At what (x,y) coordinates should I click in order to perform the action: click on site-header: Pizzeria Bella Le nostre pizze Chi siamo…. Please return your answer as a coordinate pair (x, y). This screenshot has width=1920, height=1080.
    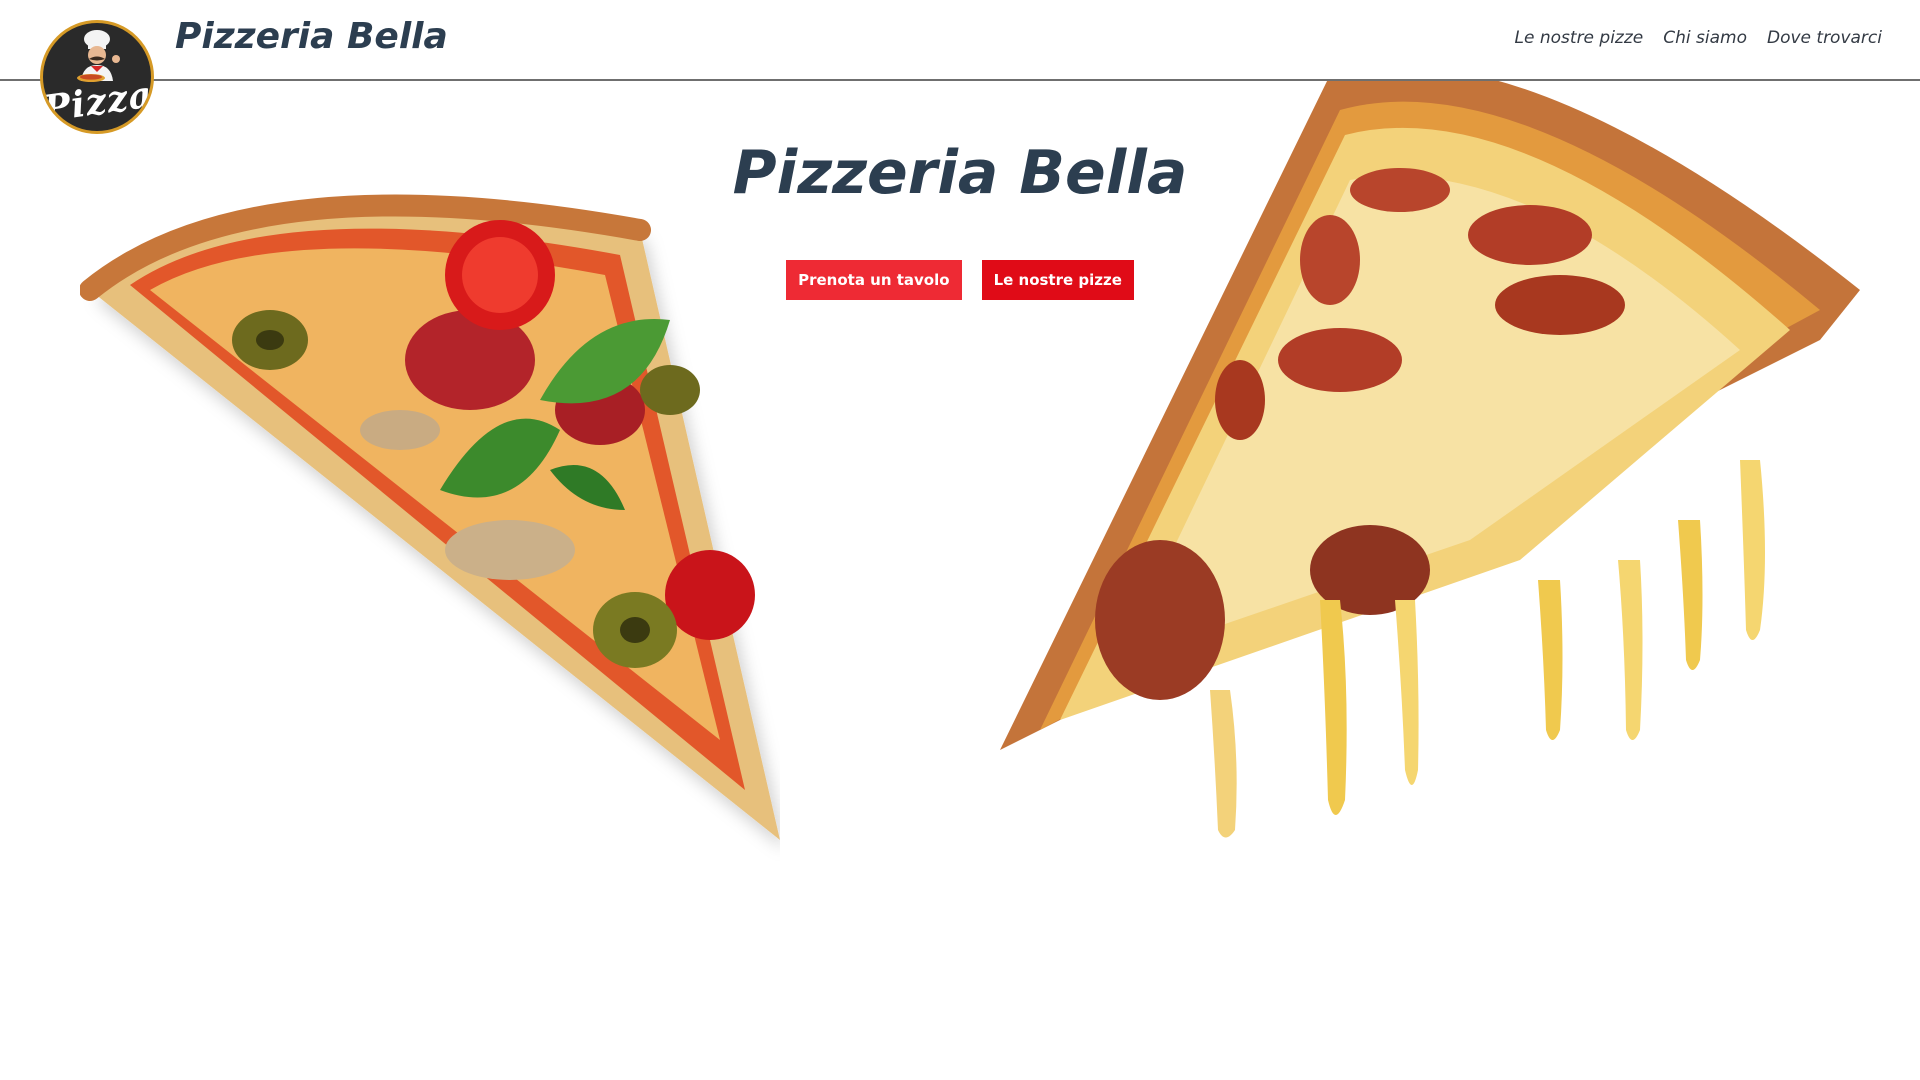
    Looking at the image, I should click on (960, 40).